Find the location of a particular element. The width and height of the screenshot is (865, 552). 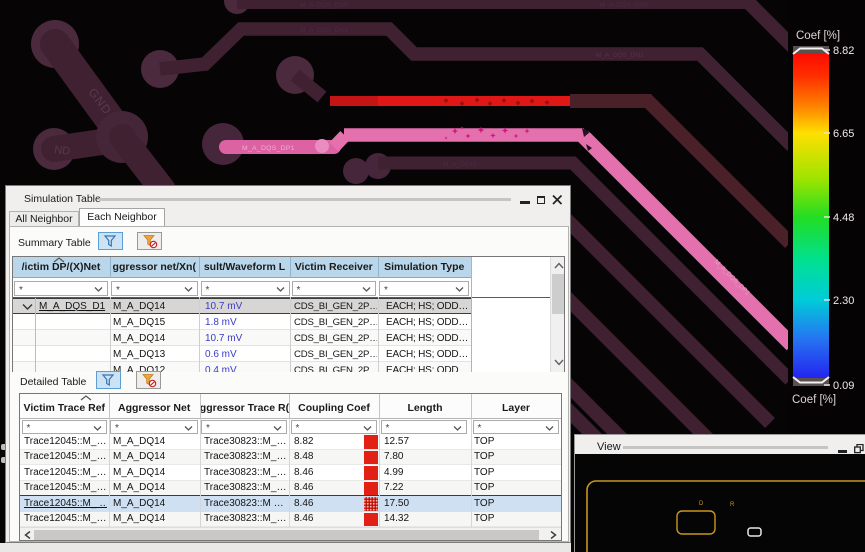

svg-text: ND is located at coordinates (62, 151).